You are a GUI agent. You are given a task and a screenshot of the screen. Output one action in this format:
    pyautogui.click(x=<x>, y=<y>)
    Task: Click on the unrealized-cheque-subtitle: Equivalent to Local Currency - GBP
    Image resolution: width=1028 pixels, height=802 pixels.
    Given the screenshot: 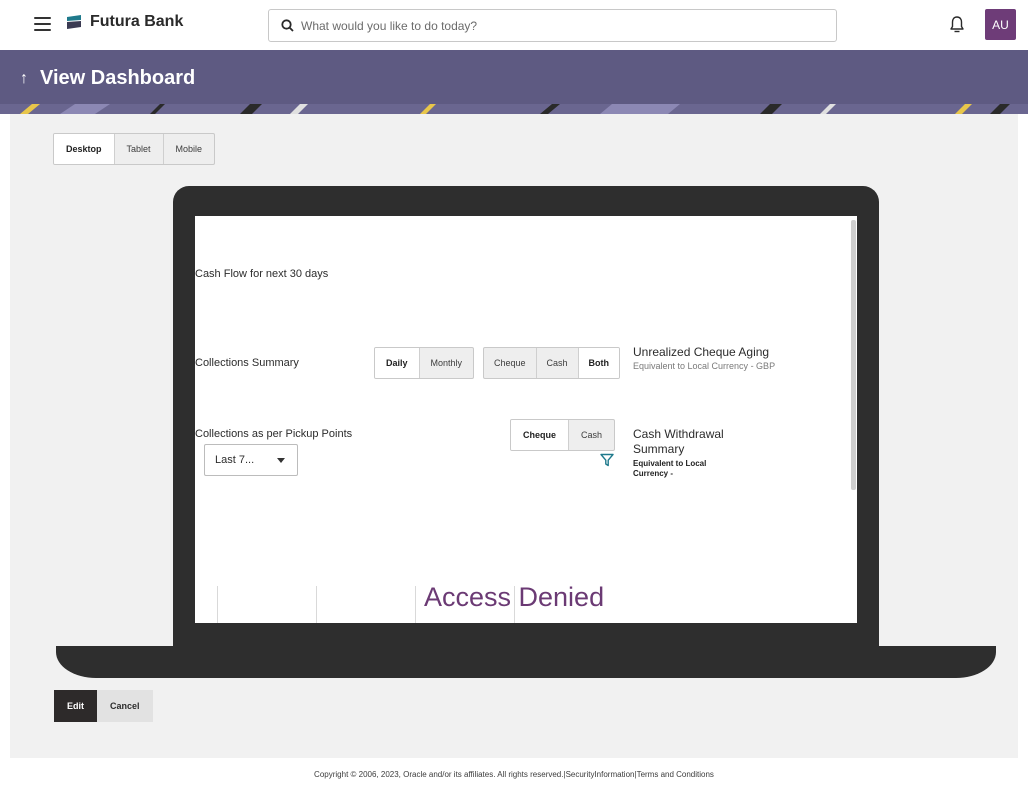 What is the action you would take?
    pyautogui.click(x=704, y=366)
    